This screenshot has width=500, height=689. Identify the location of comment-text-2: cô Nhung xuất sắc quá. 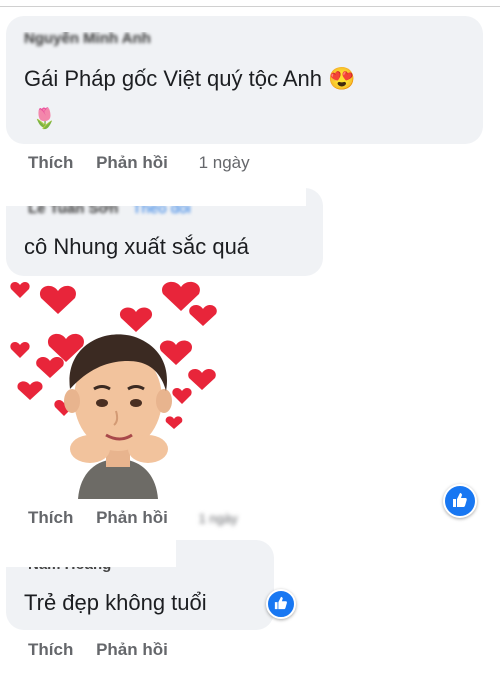
(137, 246).